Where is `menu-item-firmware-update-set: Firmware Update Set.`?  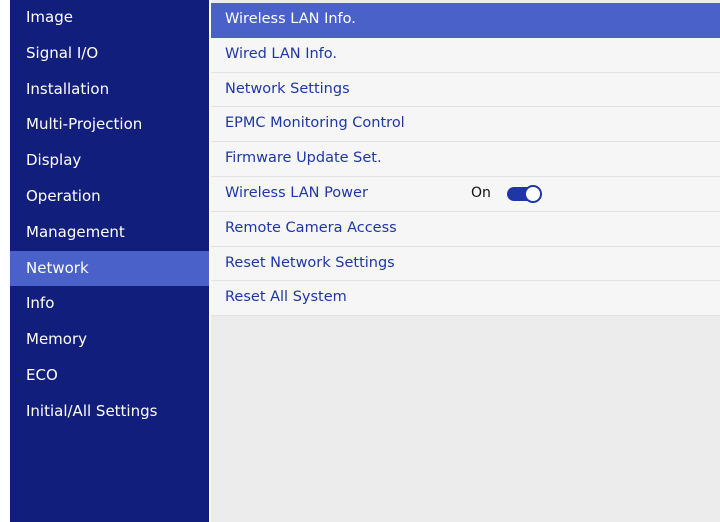
menu-item-firmware-update-set: Firmware Update Set. is located at coordinates (465, 159).